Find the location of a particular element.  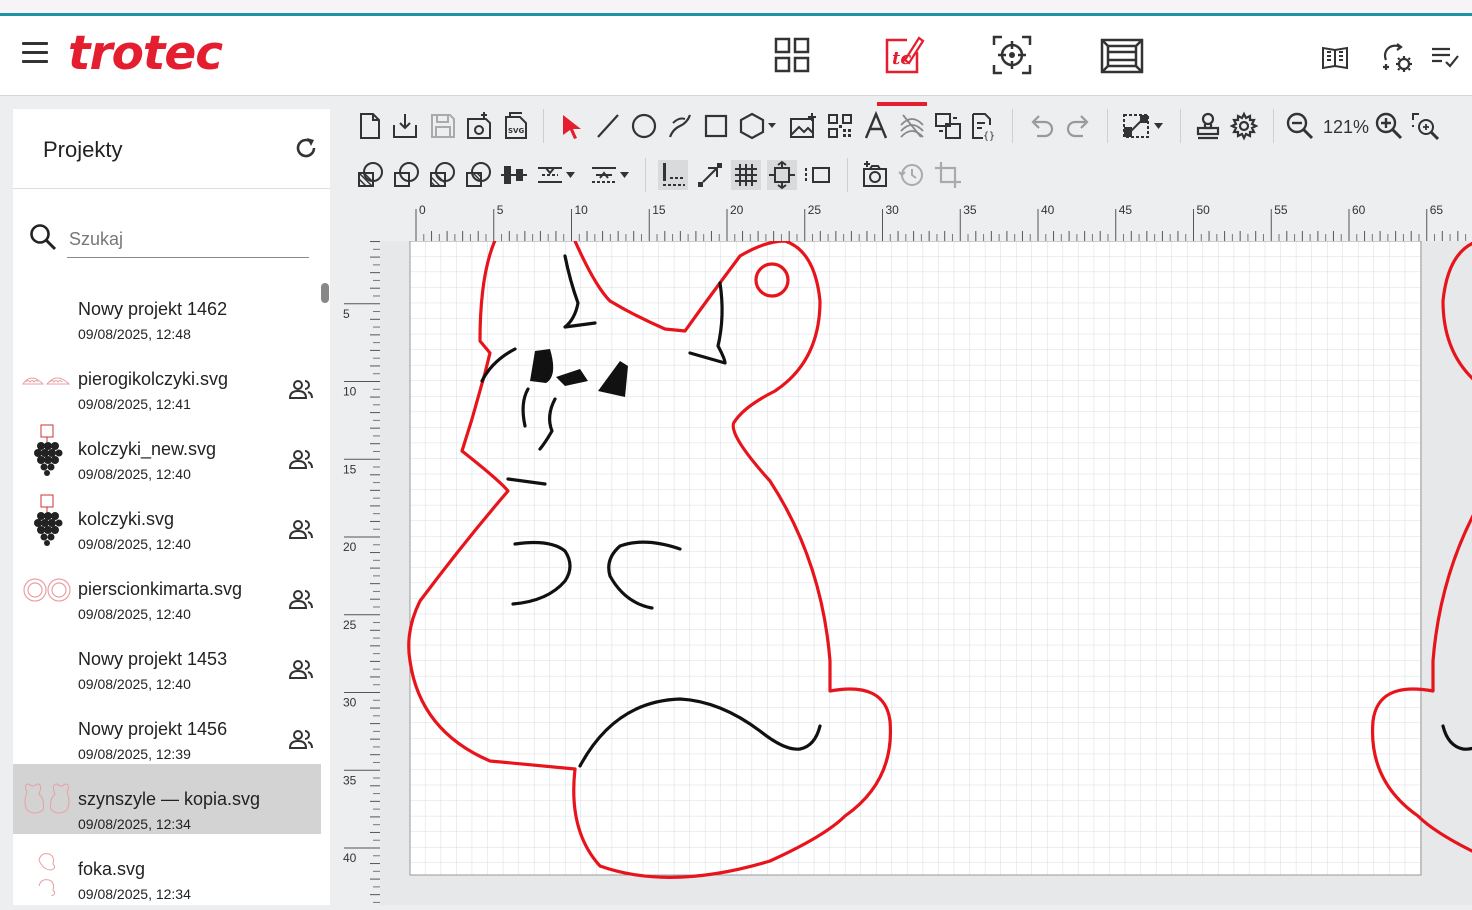

ruler-label: 30 is located at coordinates (893, 210).